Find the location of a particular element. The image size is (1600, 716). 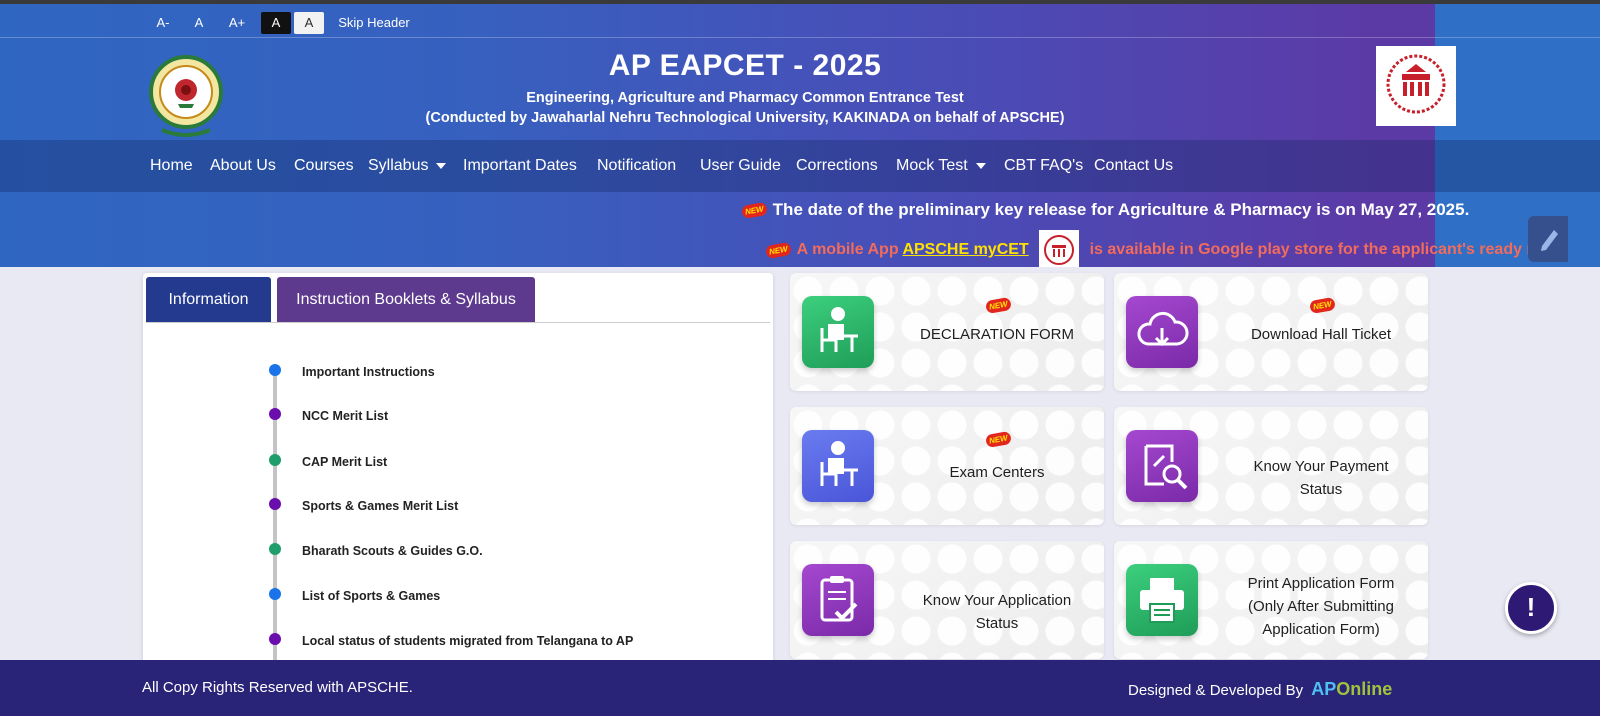

application-status-card: Know Your Application Status is located at coordinates (947, 600).